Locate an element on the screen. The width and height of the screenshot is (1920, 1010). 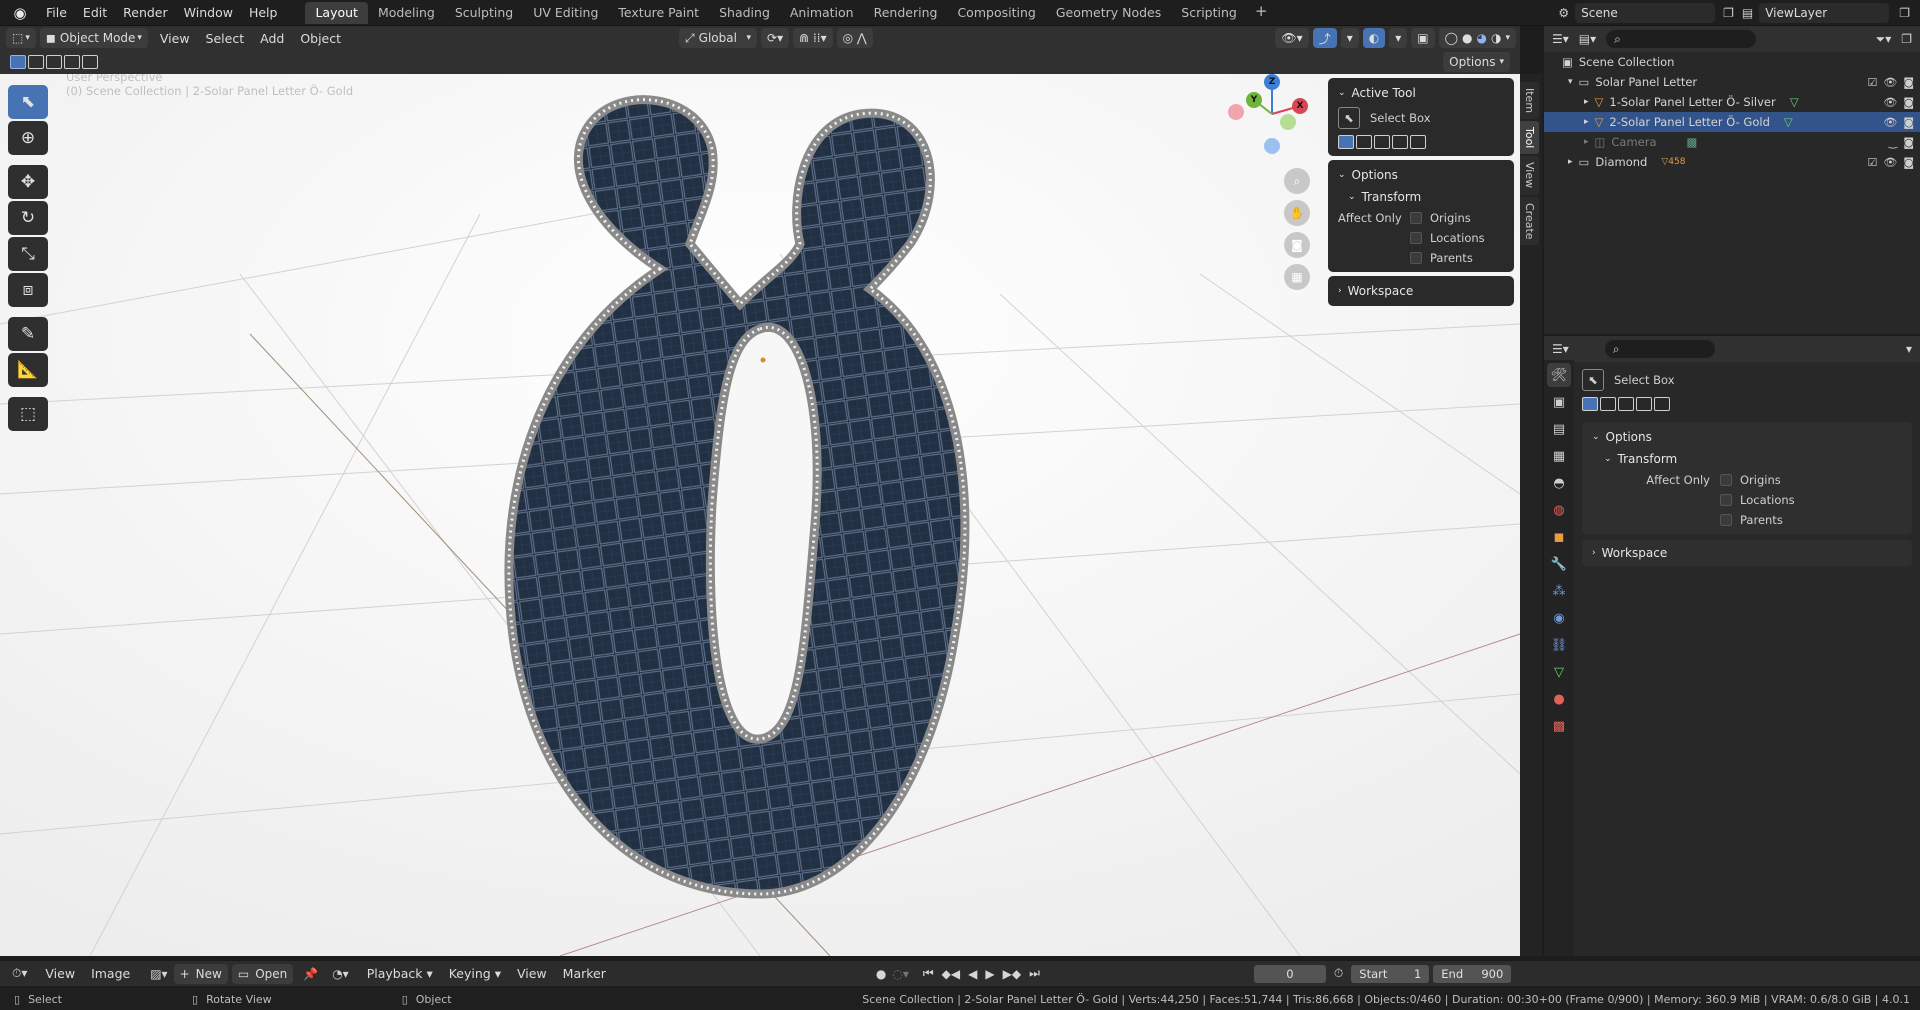
menu-render: Render is located at coordinates (145, 13).